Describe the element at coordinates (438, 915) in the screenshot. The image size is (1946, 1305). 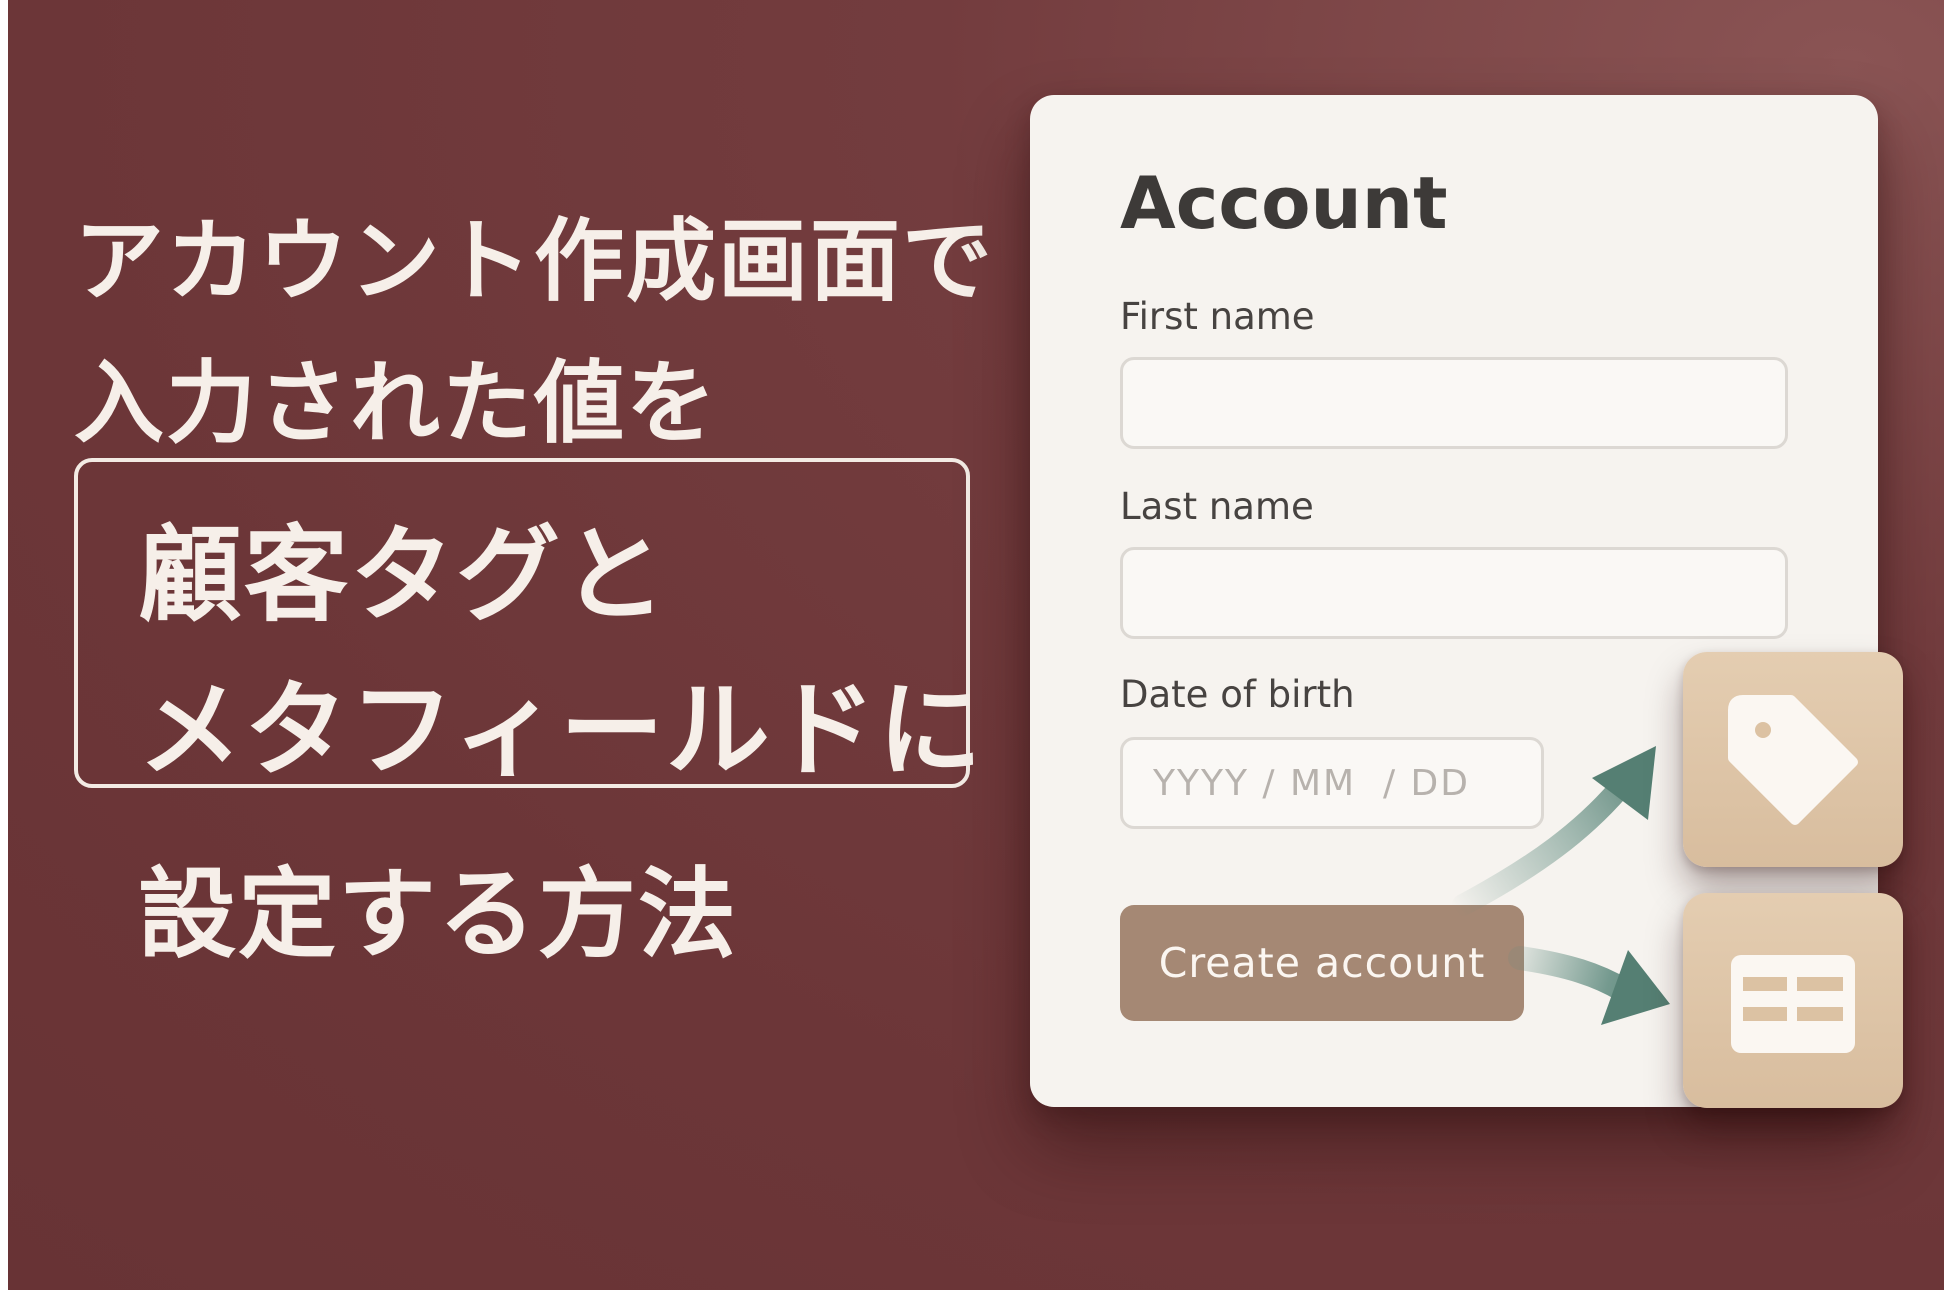
I see `headline-line-5: 設定する方法` at that location.